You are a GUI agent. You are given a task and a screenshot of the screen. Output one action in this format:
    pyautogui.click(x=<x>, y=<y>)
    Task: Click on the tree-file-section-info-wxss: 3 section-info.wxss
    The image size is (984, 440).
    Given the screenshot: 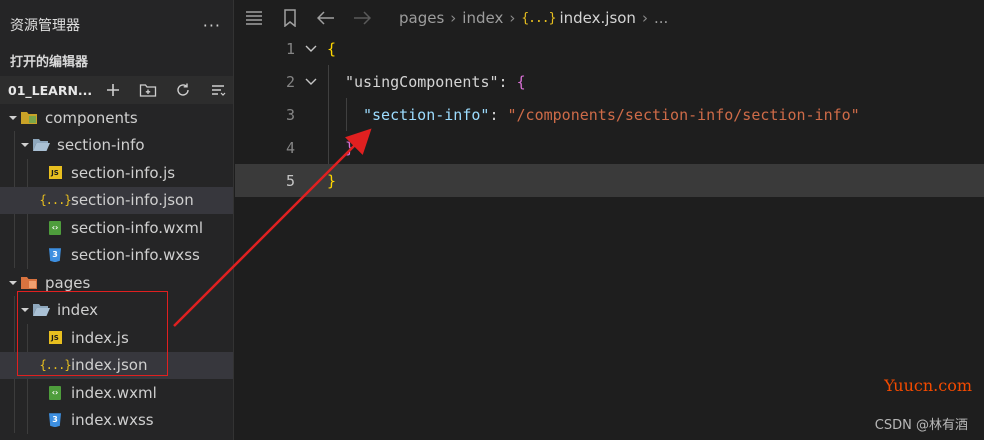 What is the action you would take?
    pyautogui.click(x=116, y=256)
    